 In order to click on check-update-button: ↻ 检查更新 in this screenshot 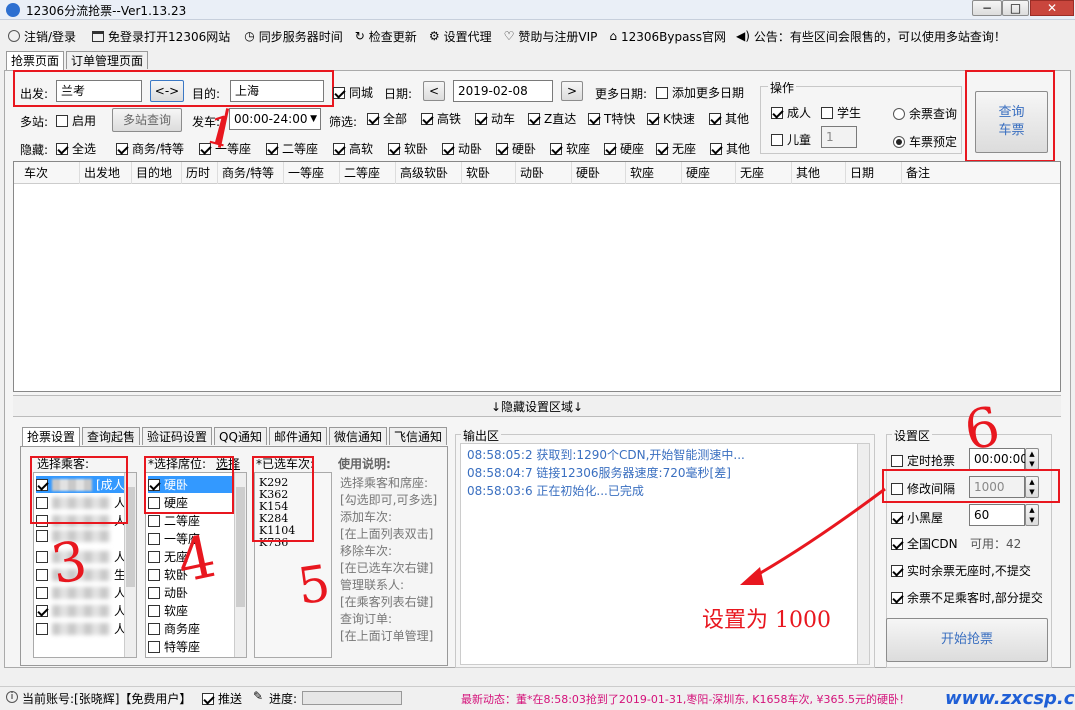, I will do `click(386, 36)`.